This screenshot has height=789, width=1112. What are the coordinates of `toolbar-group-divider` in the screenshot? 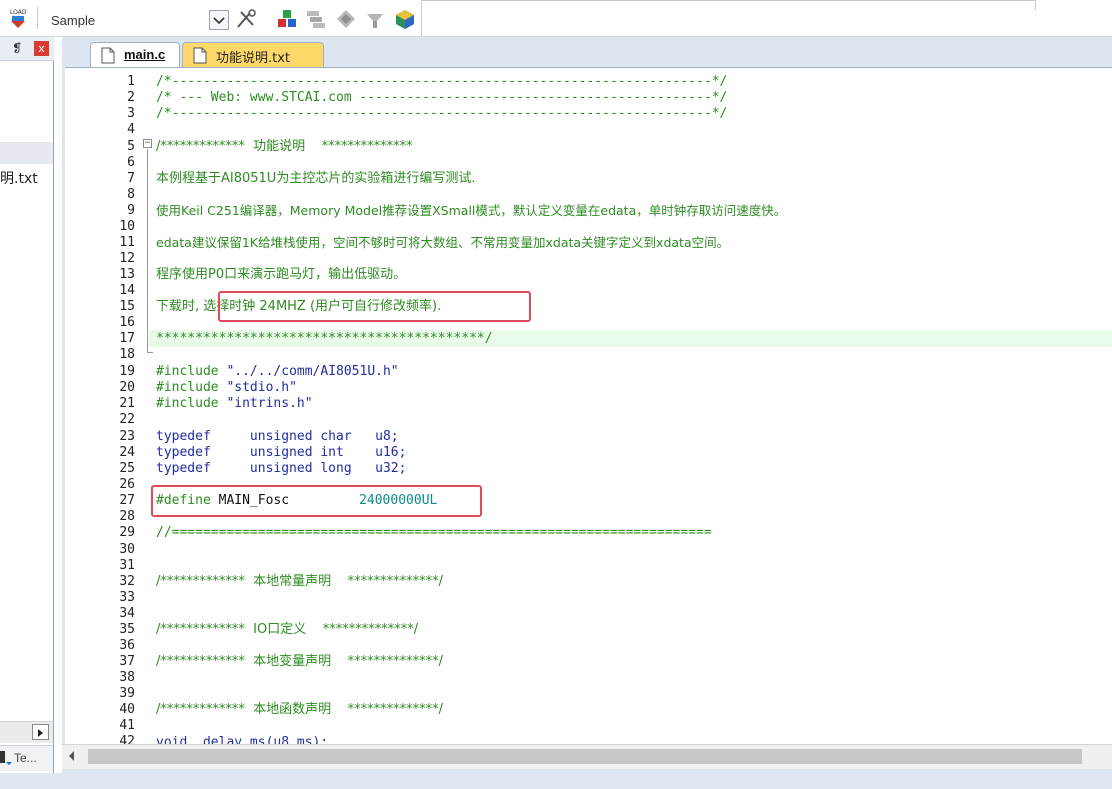 It's located at (421, 18).